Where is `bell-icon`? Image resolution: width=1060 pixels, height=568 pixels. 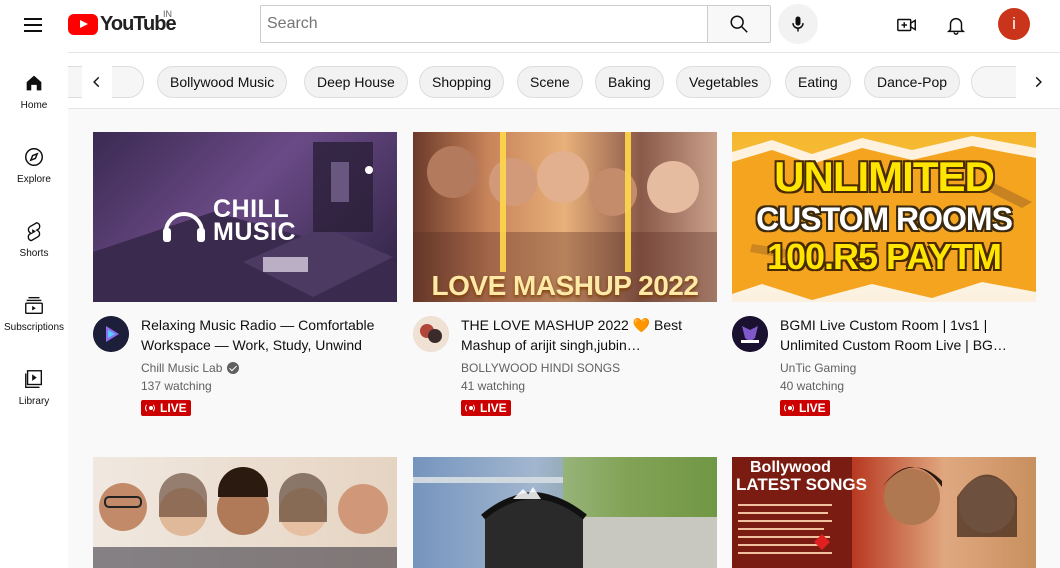 bell-icon is located at coordinates (956, 26).